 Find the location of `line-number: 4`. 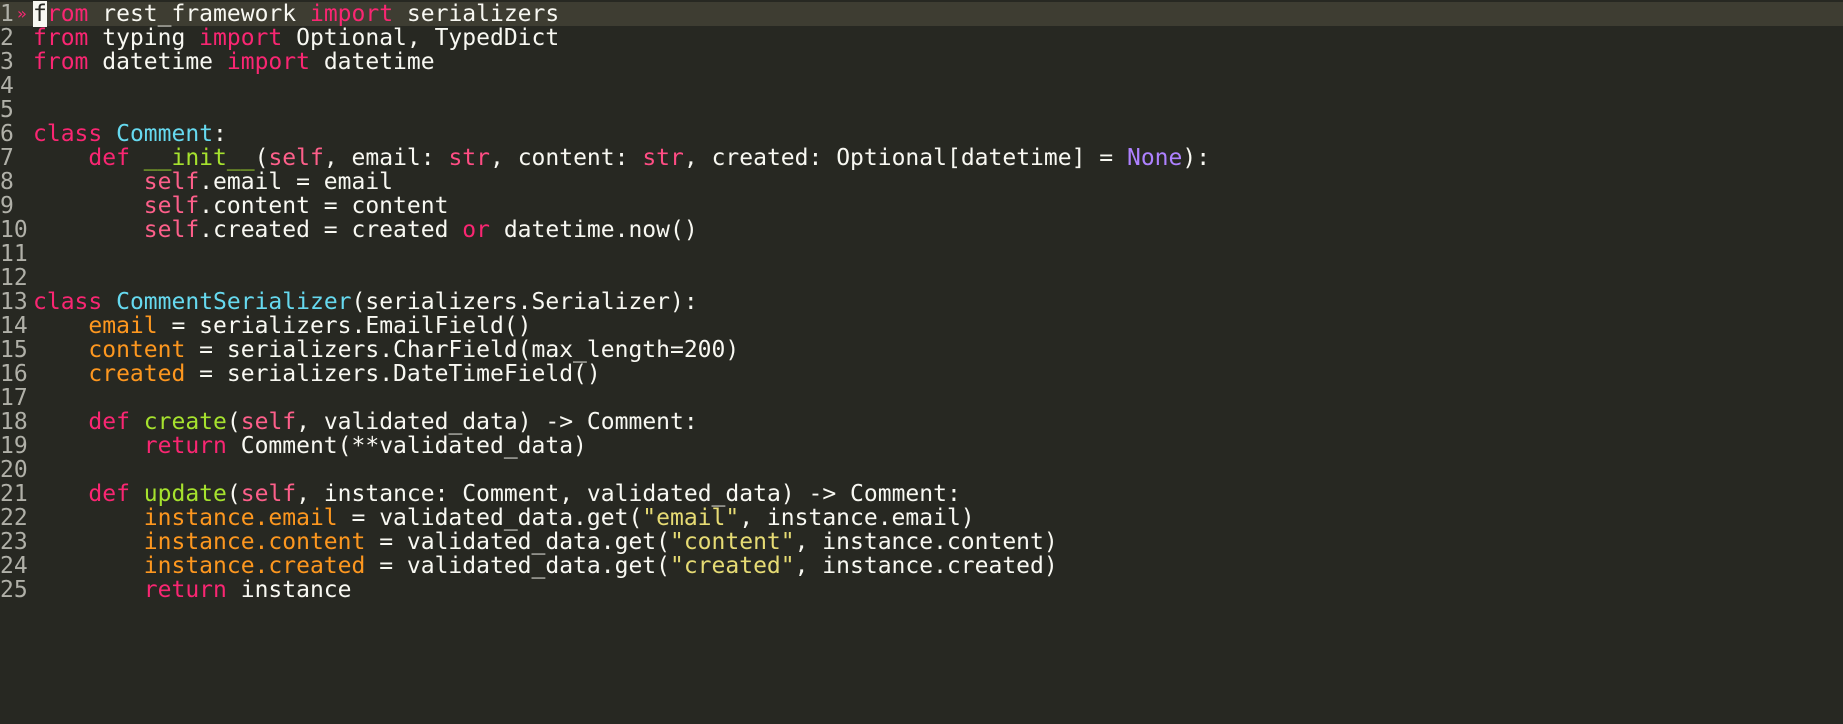

line-number: 4 is located at coordinates (7, 86).